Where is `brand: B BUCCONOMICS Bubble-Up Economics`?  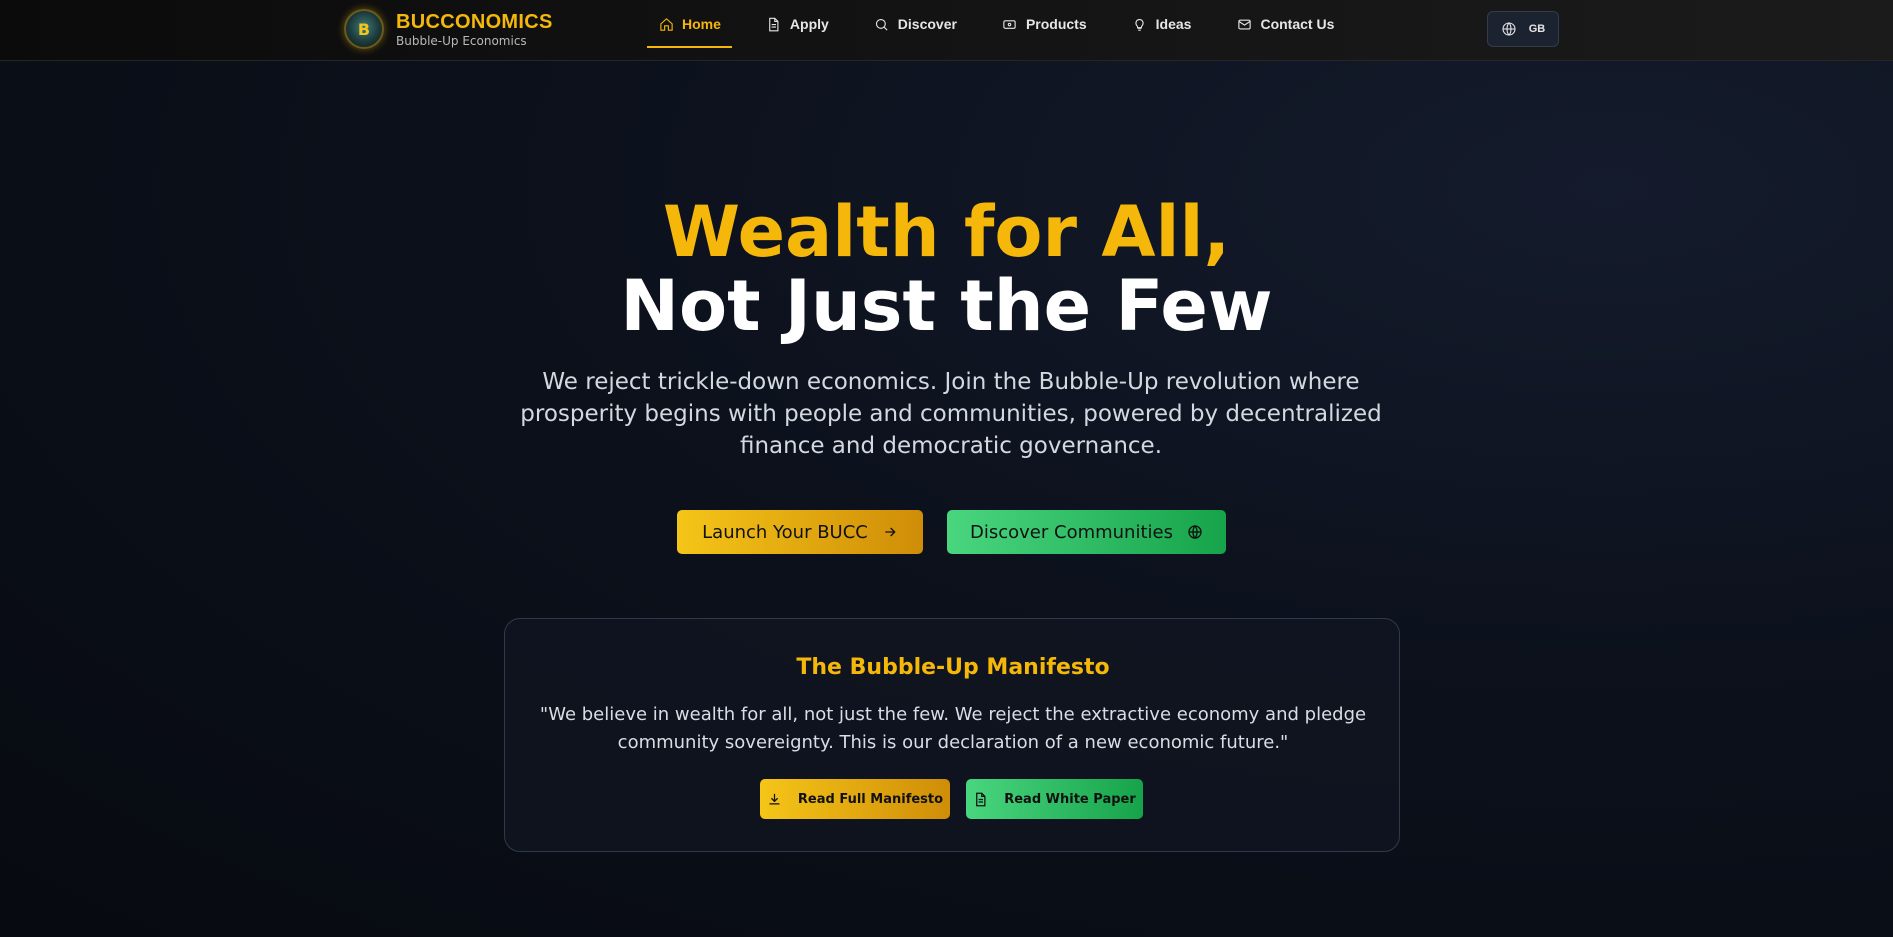
brand: B BUCCONOMICS Bubble-Up Economics is located at coordinates (448, 29).